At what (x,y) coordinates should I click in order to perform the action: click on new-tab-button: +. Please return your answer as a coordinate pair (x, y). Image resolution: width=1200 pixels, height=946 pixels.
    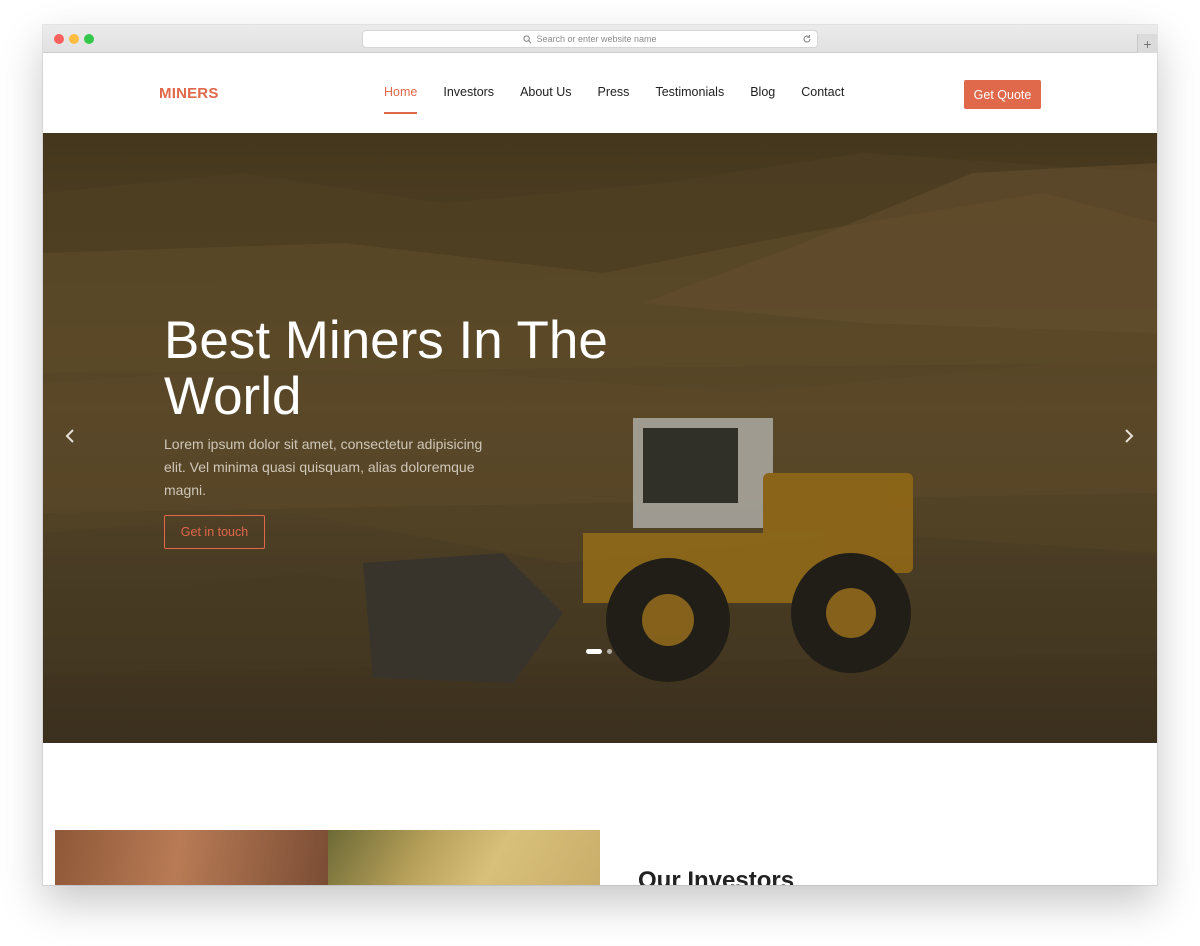
    Looking at the image, I should click on (1147, 43).